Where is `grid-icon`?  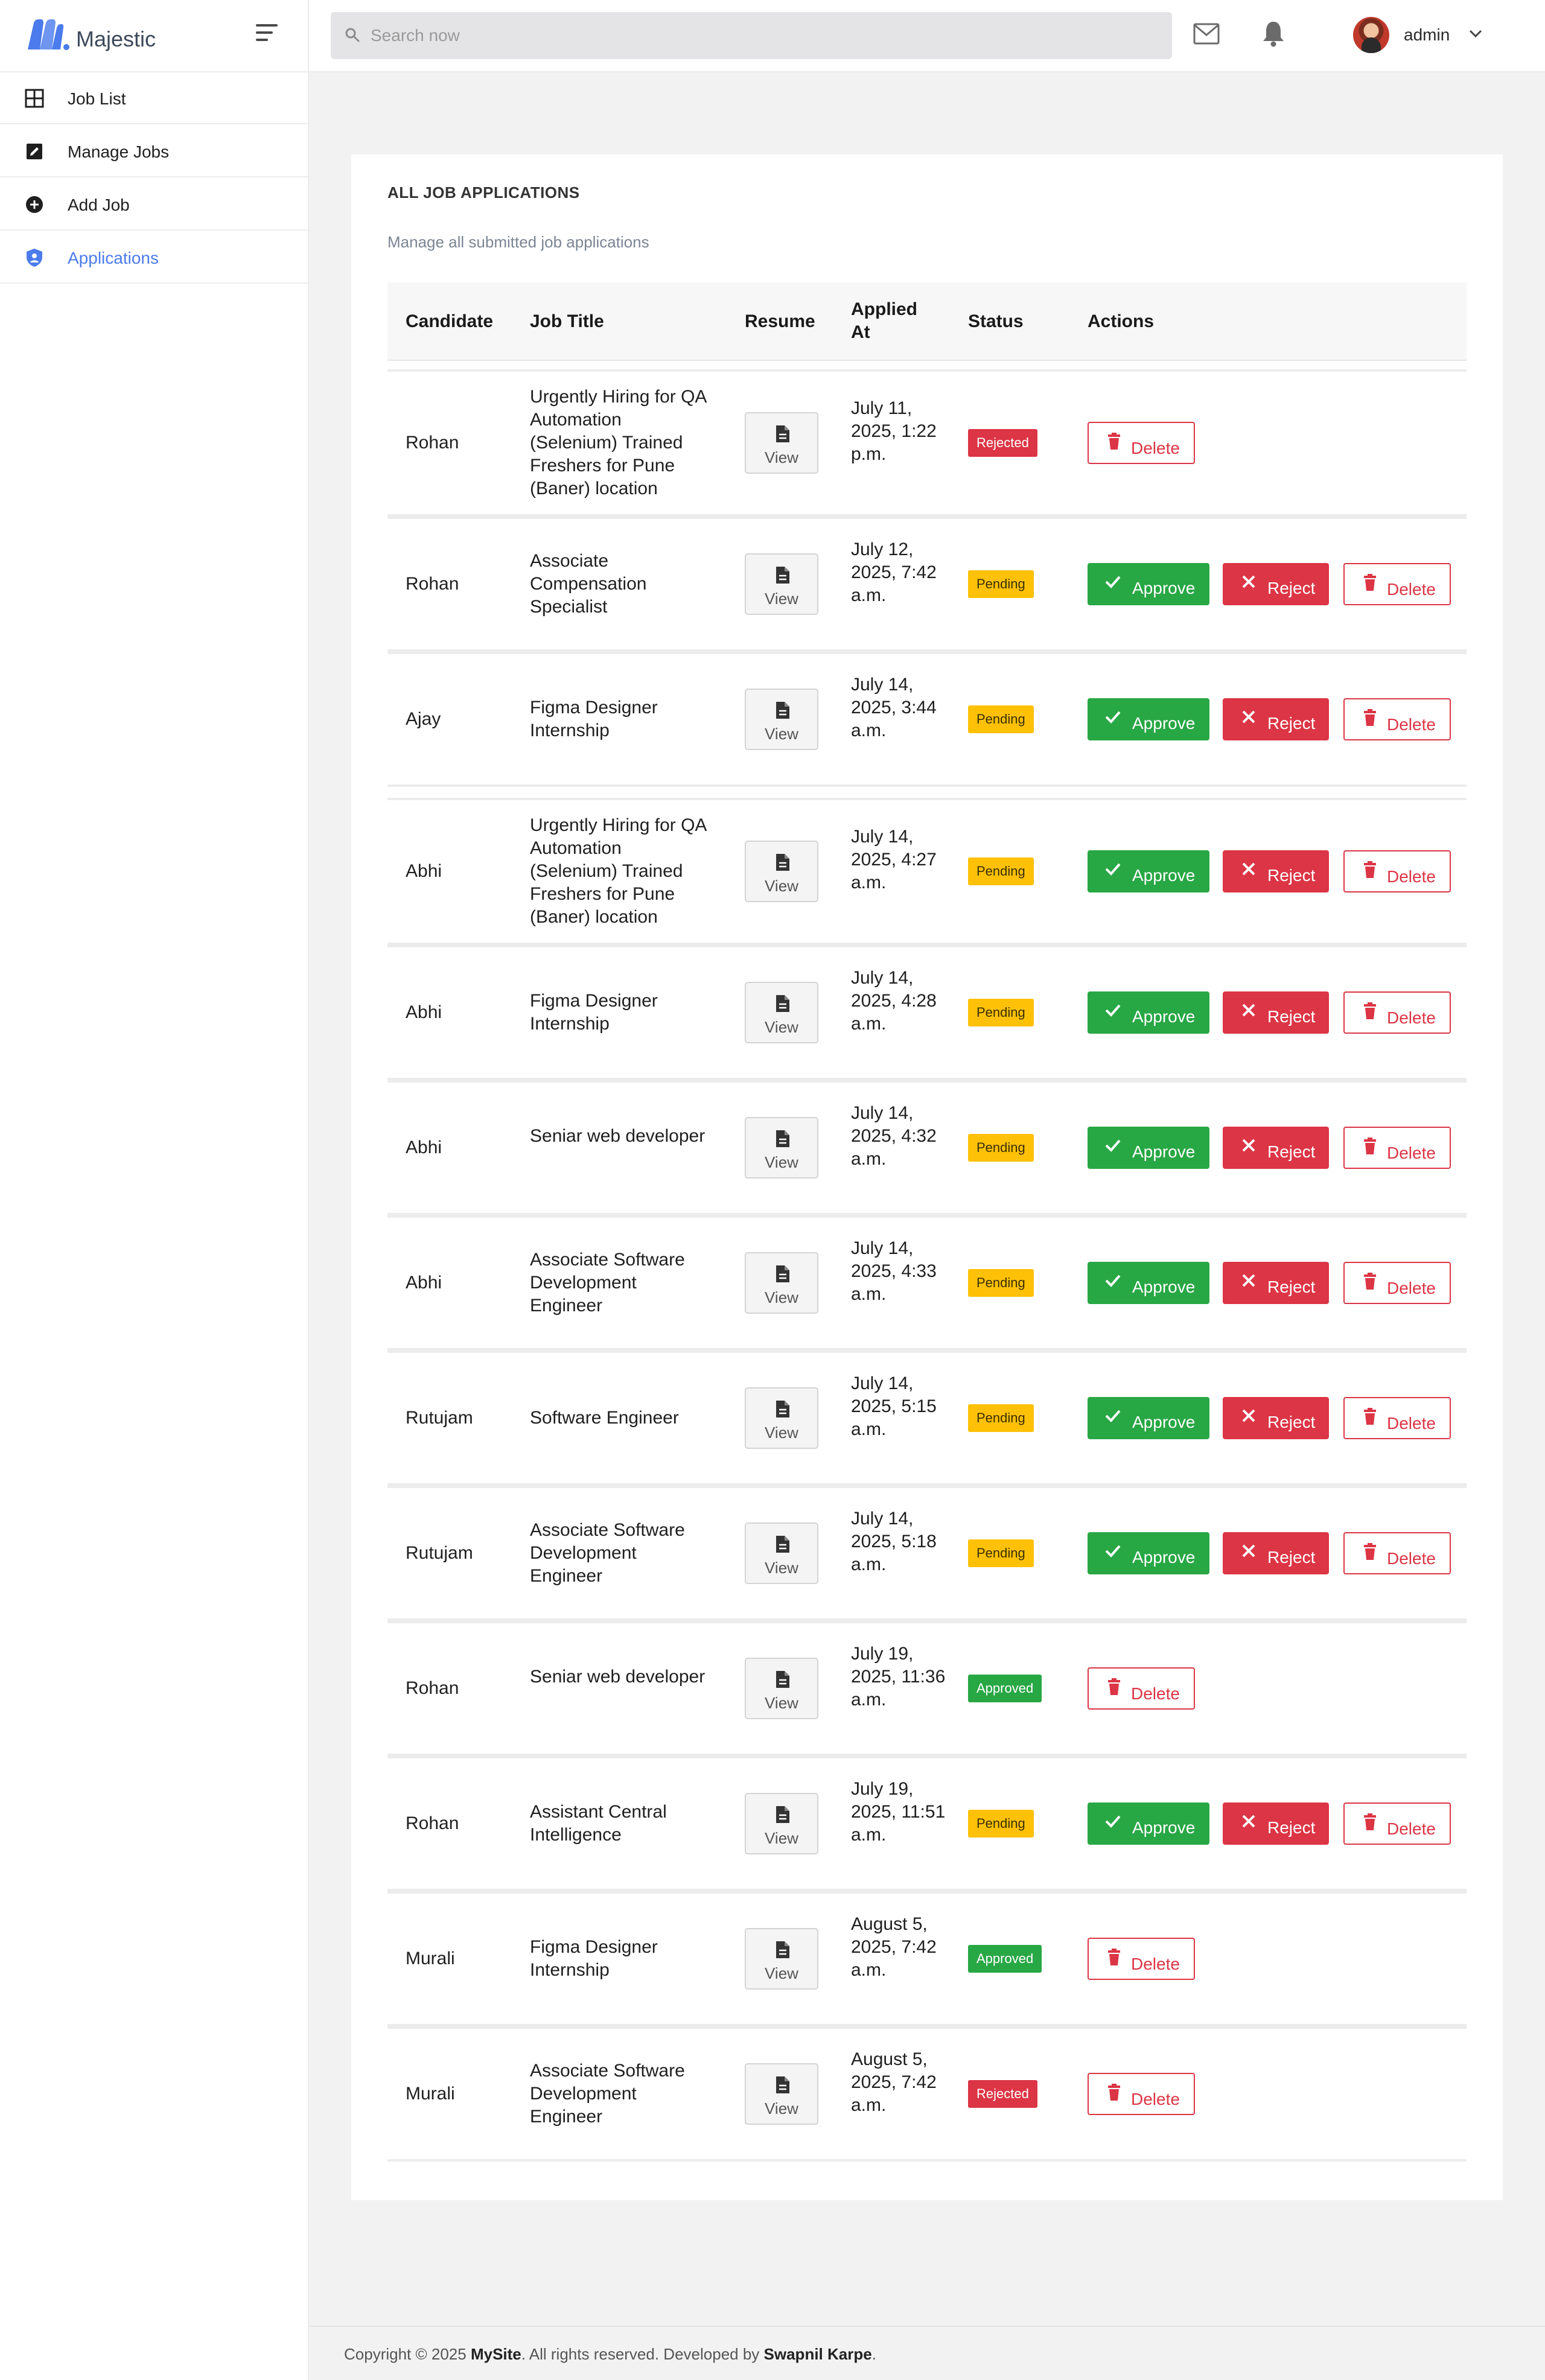 grid-icon is located at coordinates (34, 98).